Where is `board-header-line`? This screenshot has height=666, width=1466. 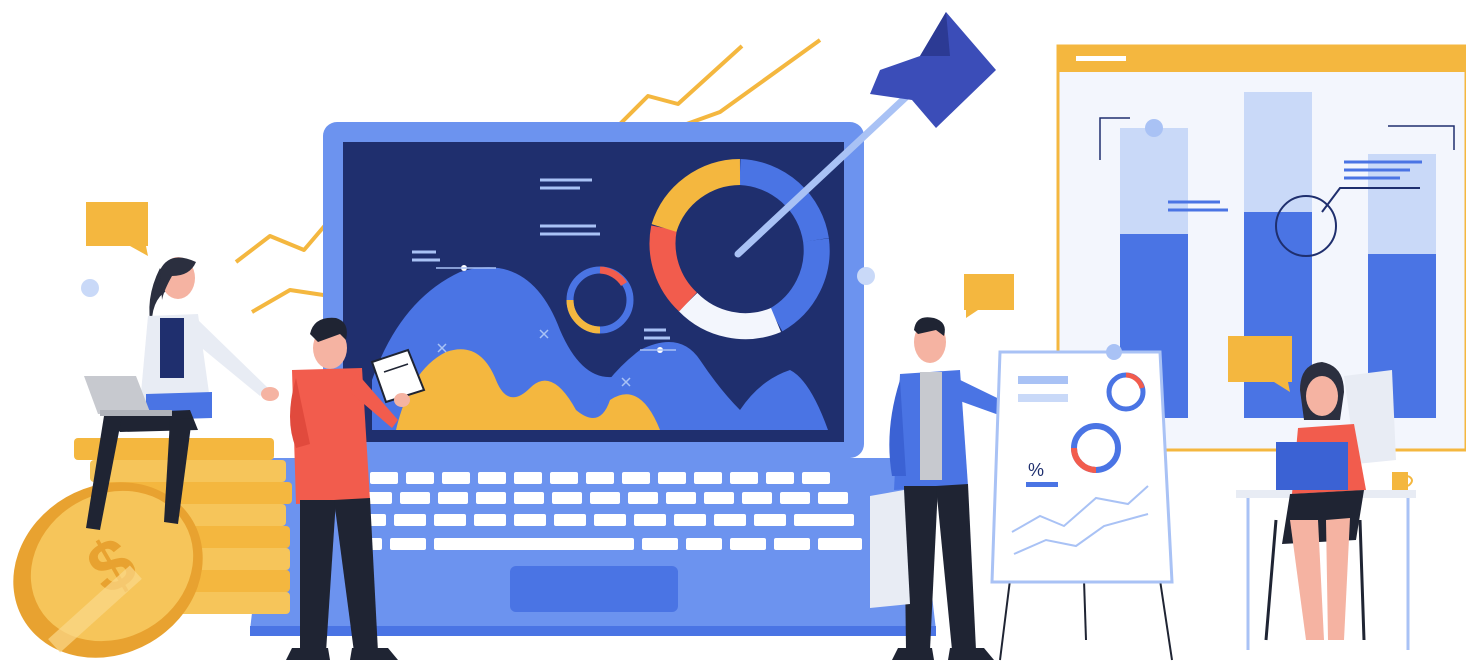 board-header-line is located at coordinates (1101, 58).